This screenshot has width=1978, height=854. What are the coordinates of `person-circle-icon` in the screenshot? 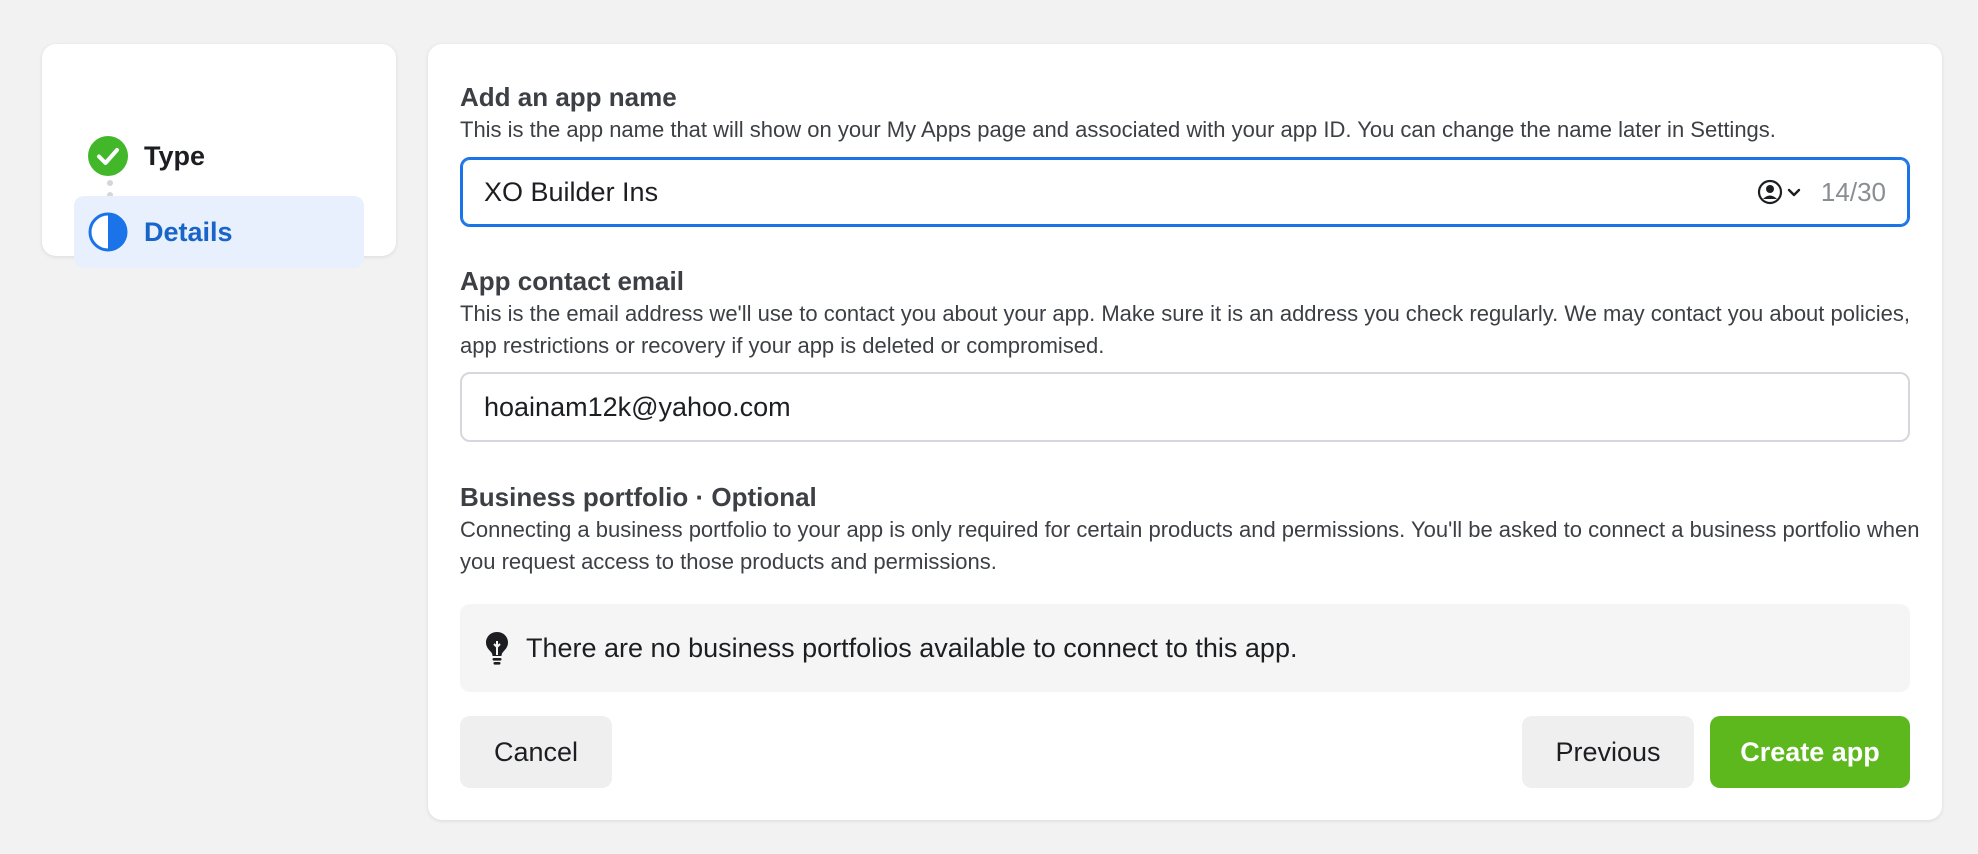 It's located at (1770, 192).